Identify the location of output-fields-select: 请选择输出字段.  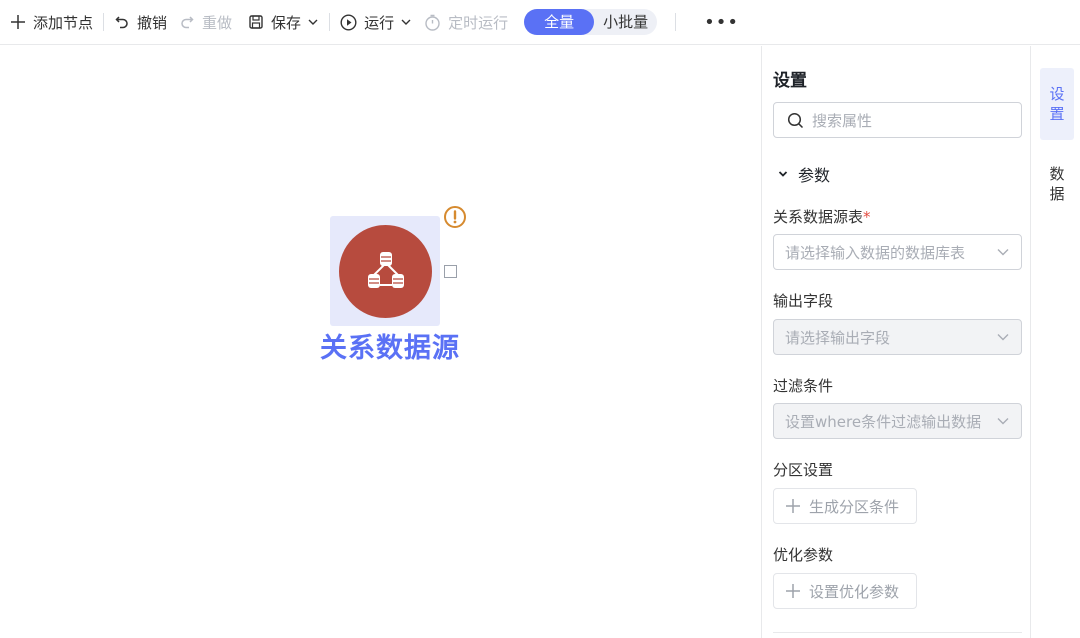
(897, 337).